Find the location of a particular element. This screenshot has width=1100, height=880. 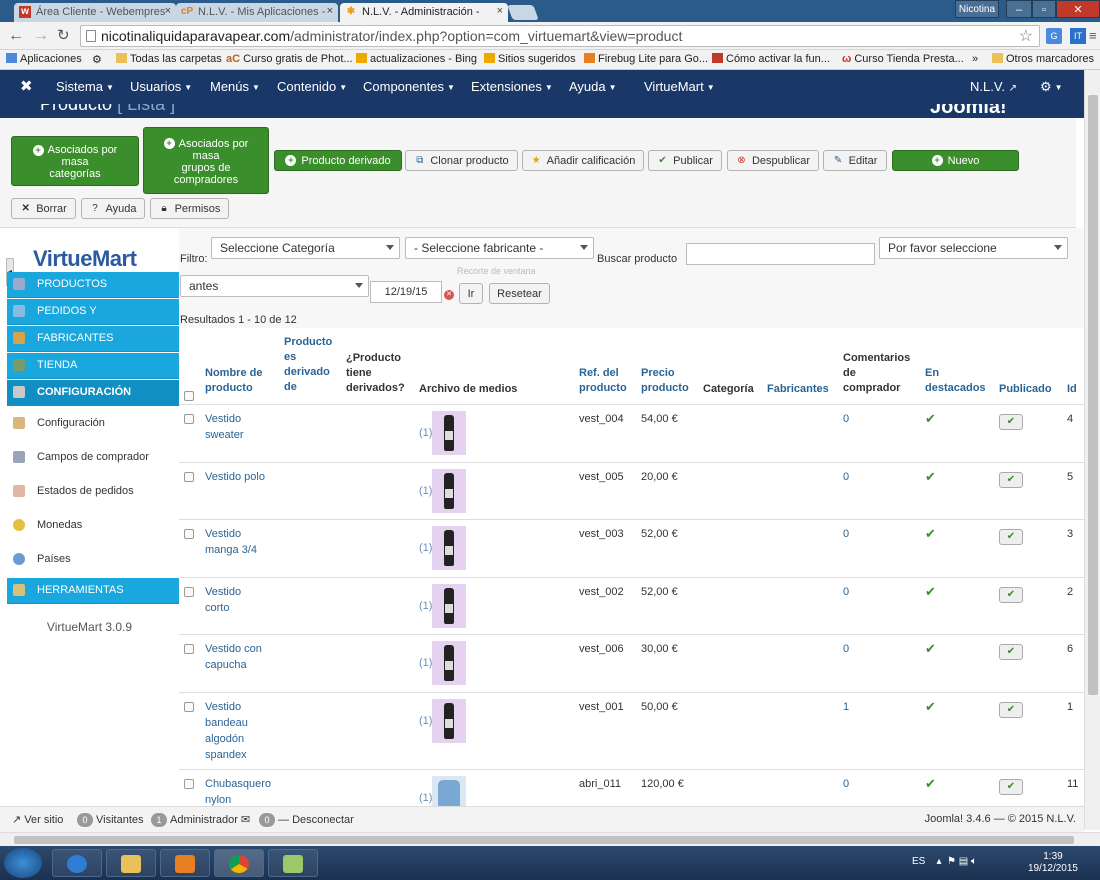

please-select-dropdown: Por favor seleccione is located at coordinates (973, 248).